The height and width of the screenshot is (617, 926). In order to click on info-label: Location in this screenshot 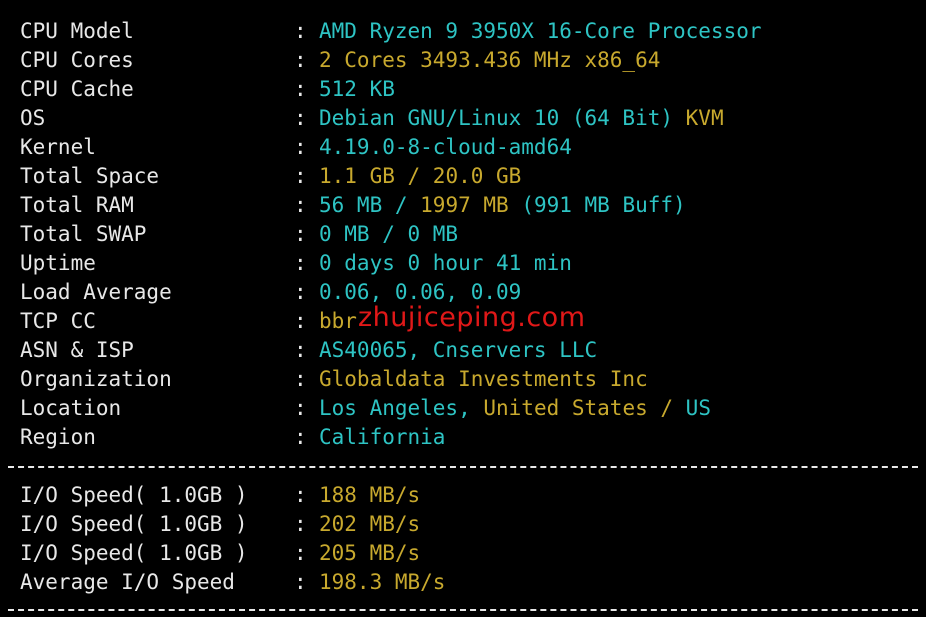, I will do `click(71, 408)`.